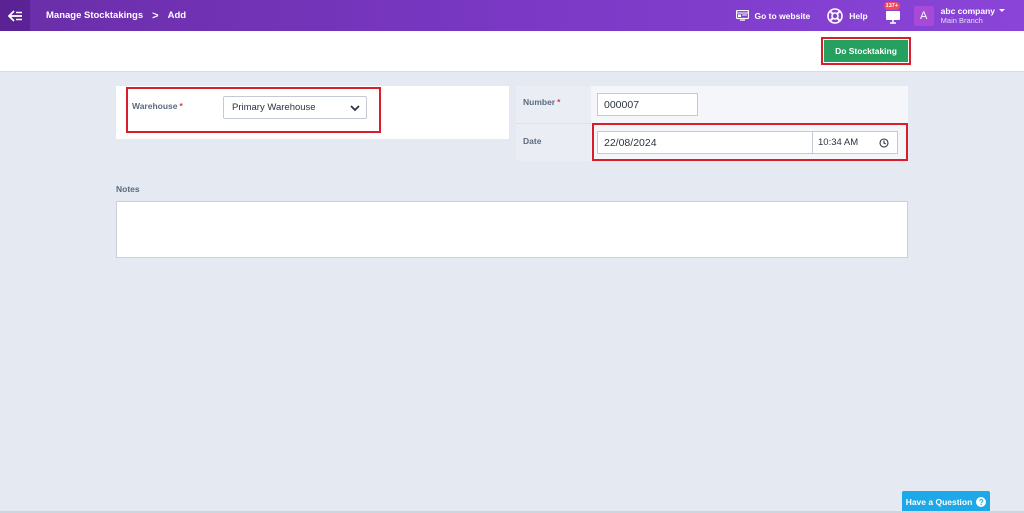 This screenshot has width=1024, height=513. Describe the element at coordinates (128, 189) in the screenshot. I see `notes-label: Notes` at that location.